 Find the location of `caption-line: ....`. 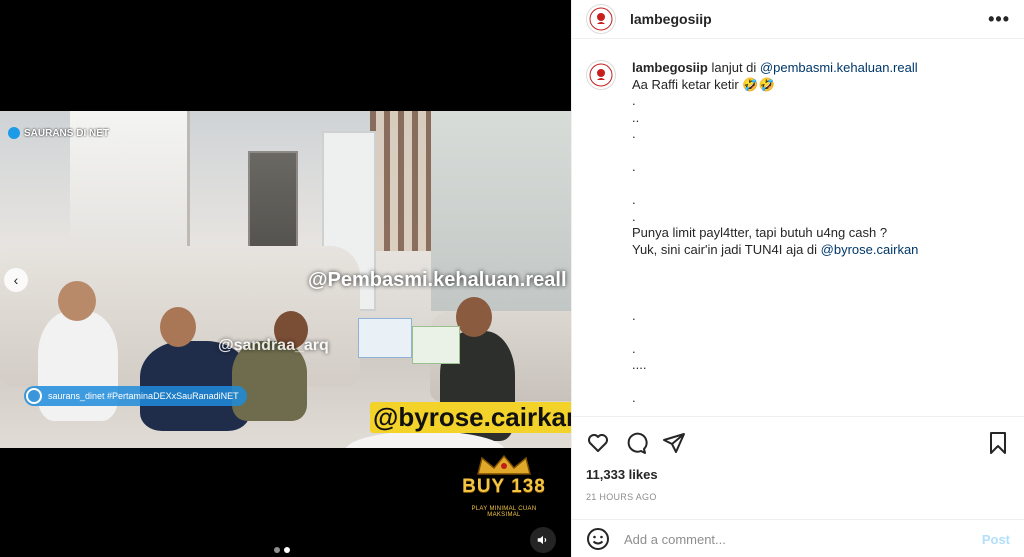

caption-line: .... is located at coordinates (775, 365).